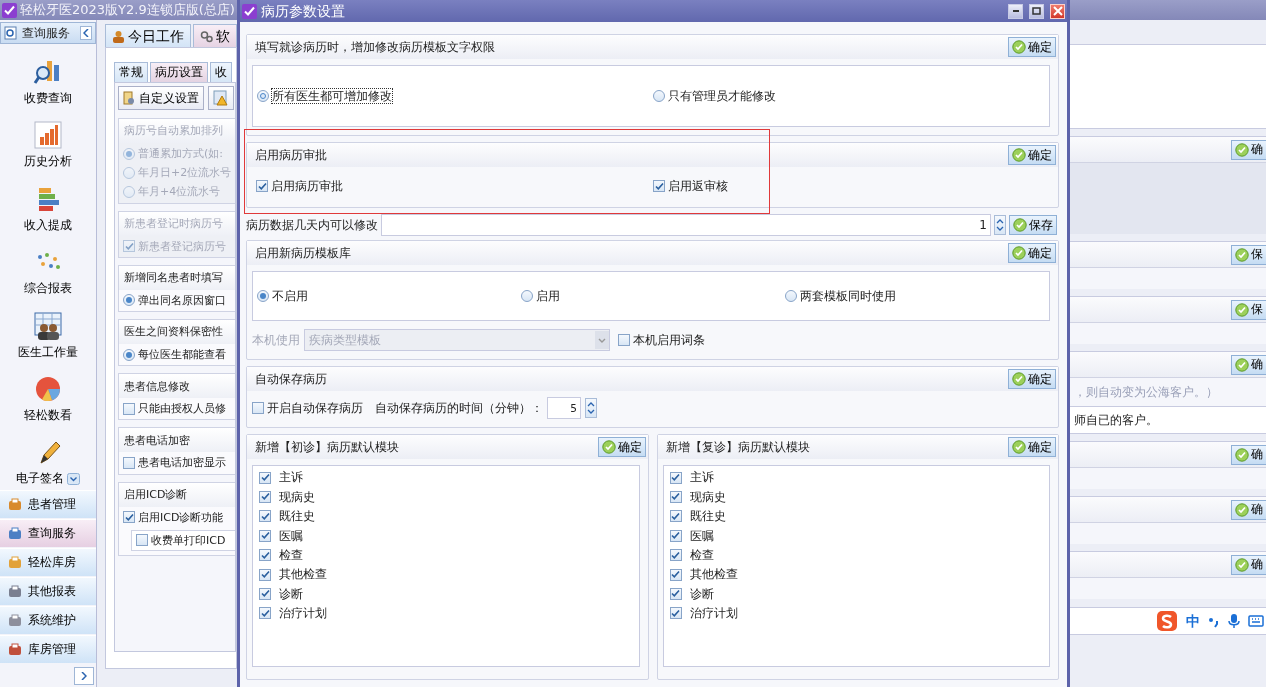 The height and width of the screenshot is (687, 1266). I want to click on sidebar-item: 收费查询, so click(48, 98).